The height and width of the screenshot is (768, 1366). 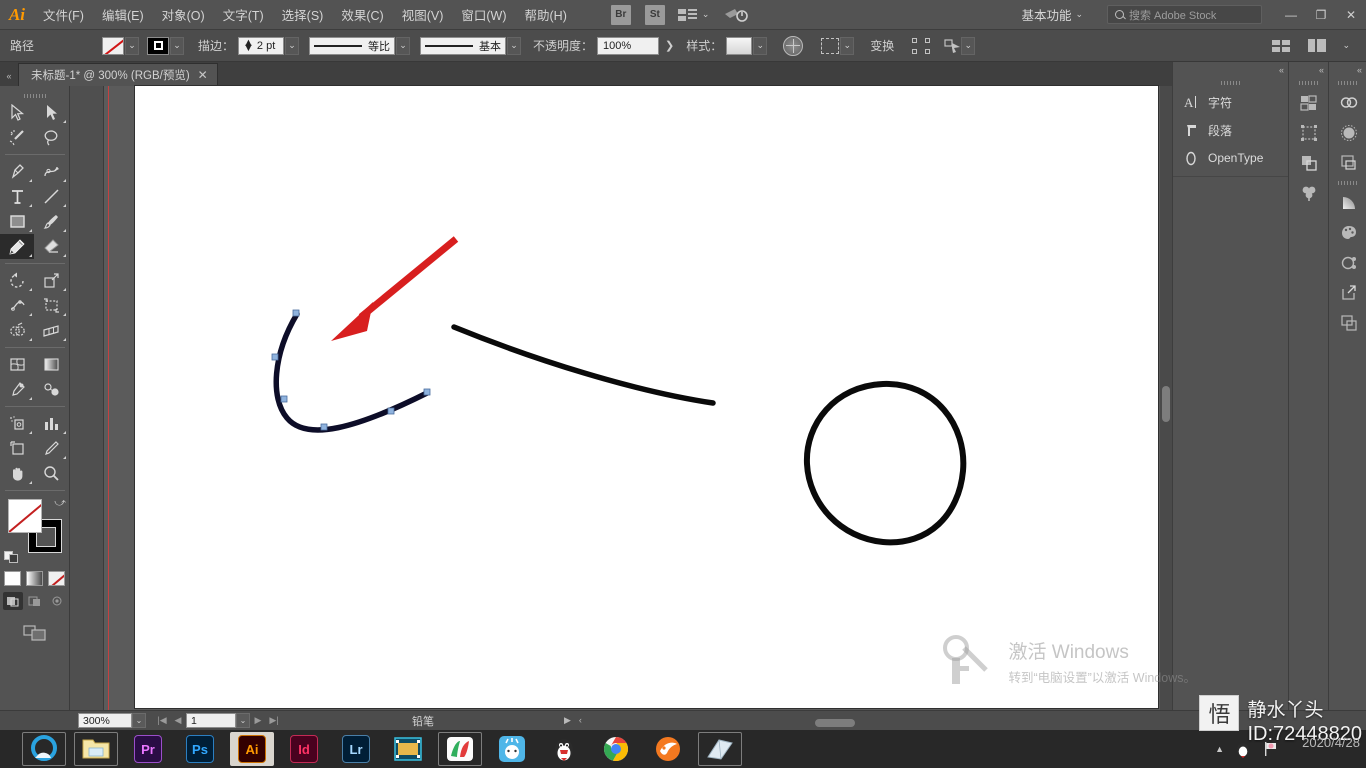 I want to click on secondary-panel-collapse: «, so click(x=1308, y=70).